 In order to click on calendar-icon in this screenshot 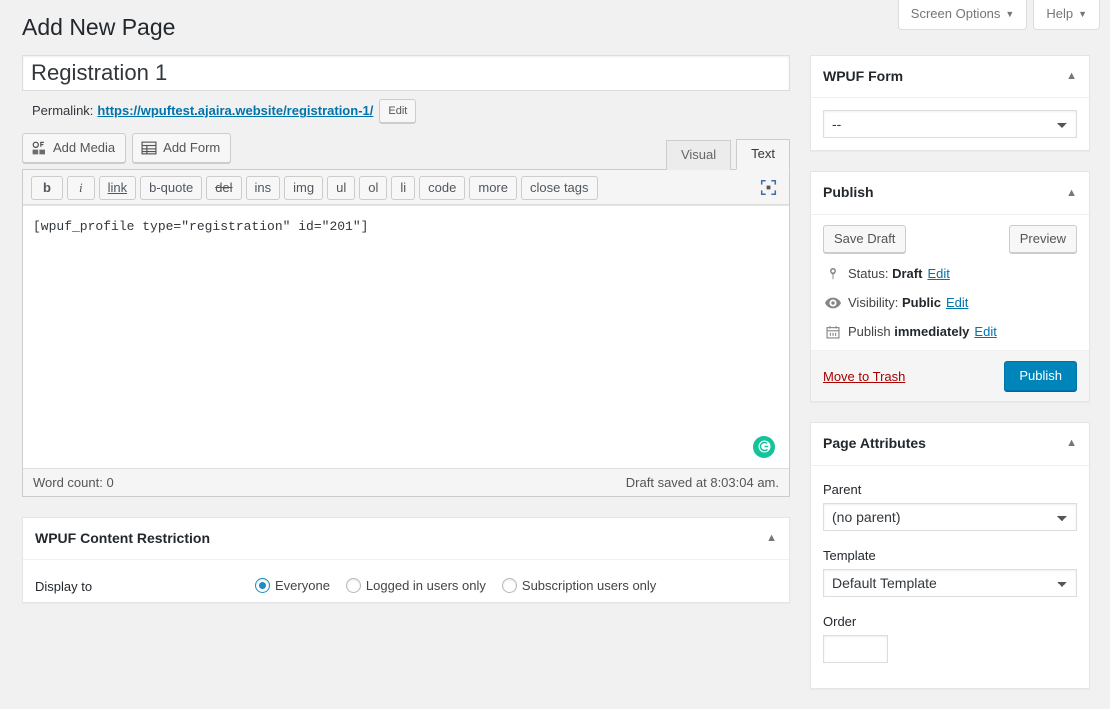, I will do `click(833, 332)`.